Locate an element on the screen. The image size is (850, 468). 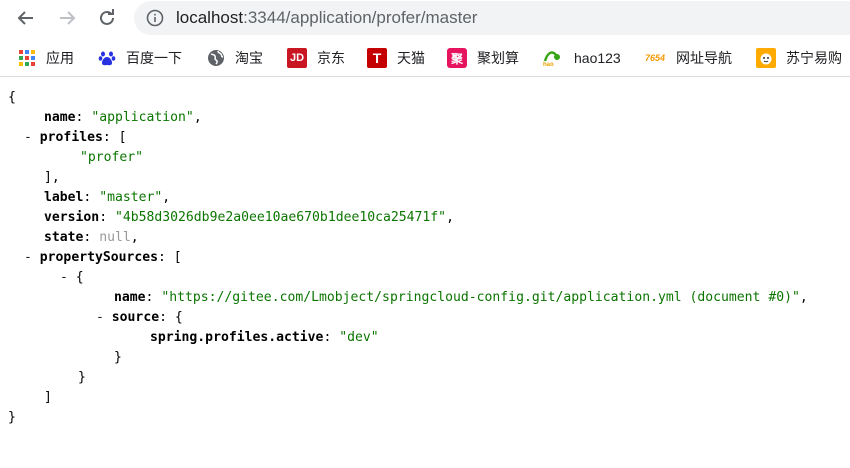
reload-button is located at coordinates (107, 18).